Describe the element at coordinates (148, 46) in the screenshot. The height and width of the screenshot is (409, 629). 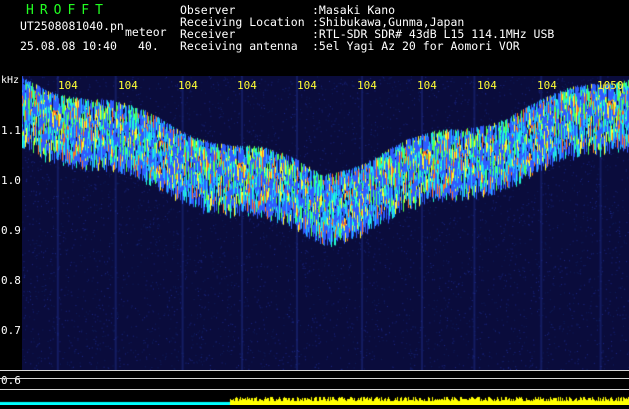
I see `count: 40.` at that location.